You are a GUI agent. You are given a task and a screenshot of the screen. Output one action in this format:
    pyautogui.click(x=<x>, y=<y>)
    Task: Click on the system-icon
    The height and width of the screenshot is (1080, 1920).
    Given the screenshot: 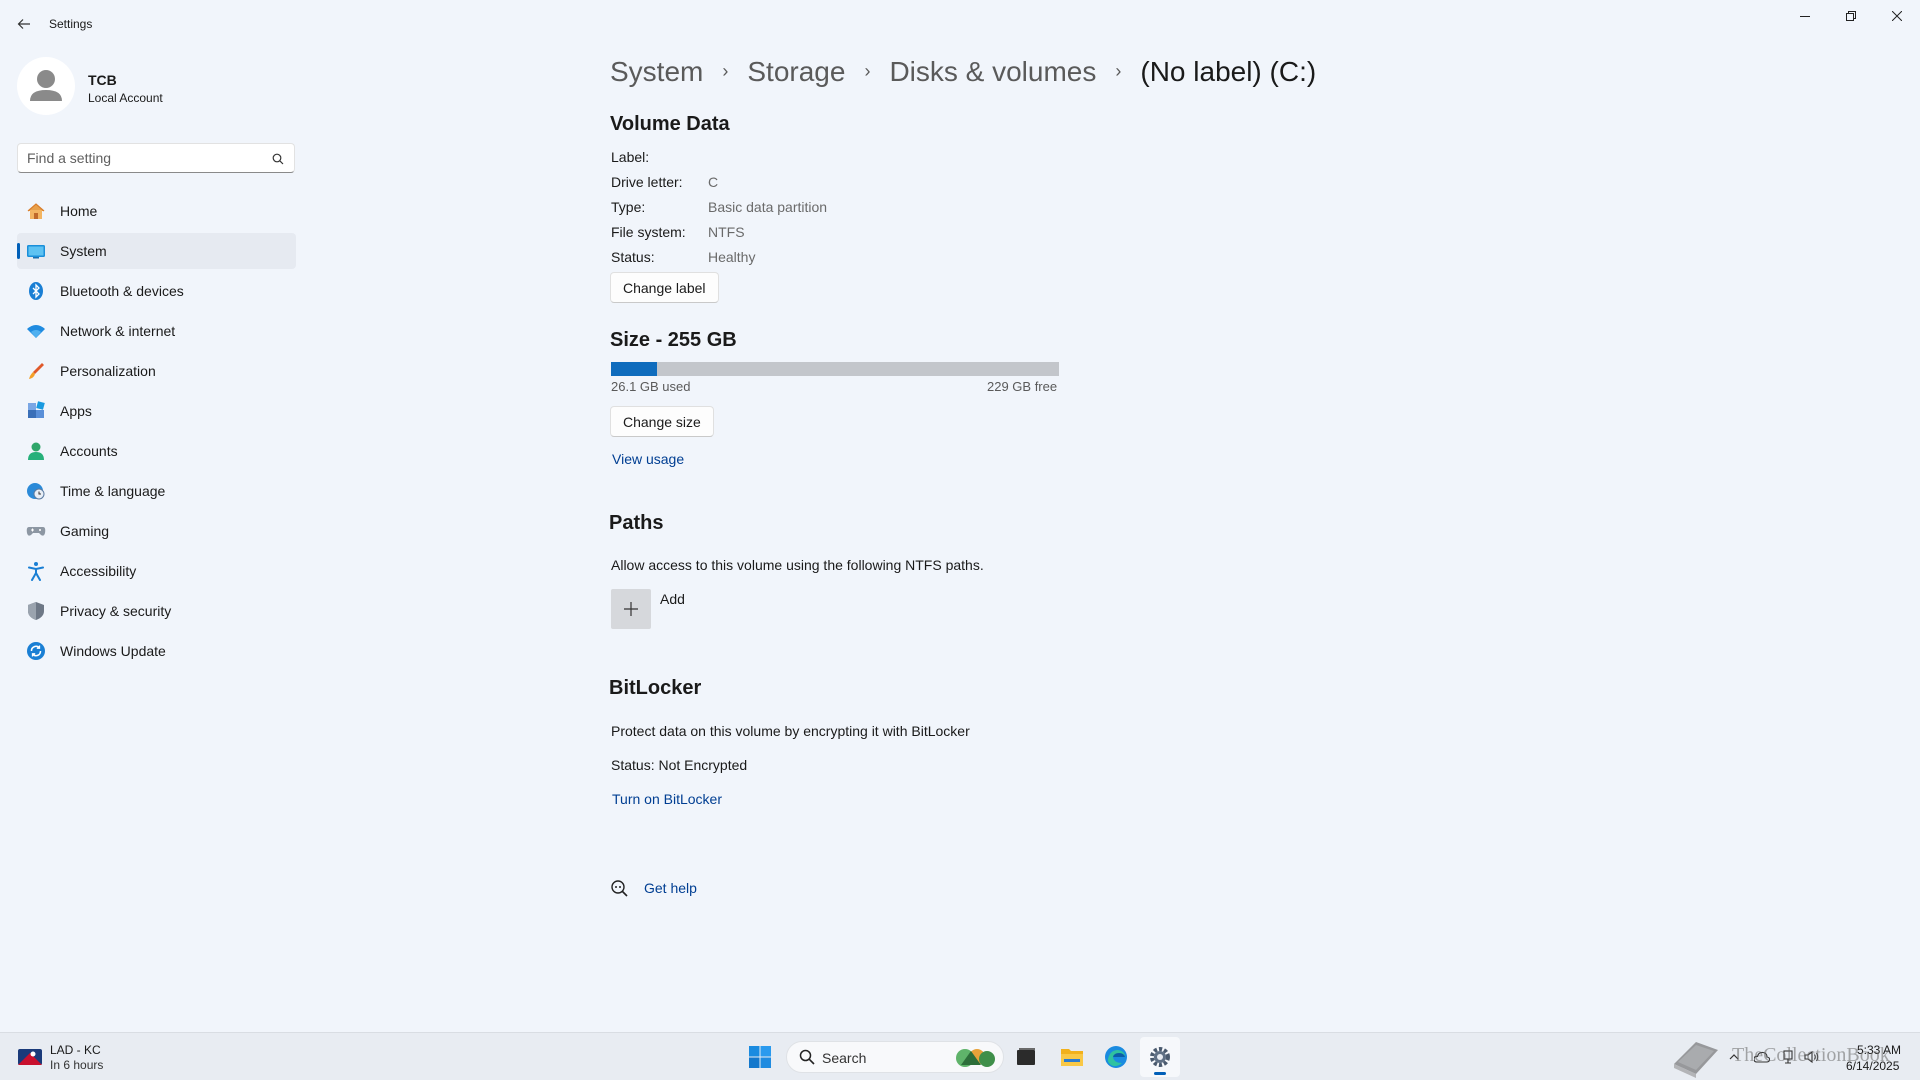 What is the action you would take?
    pyautogui.click(x=36, y=251)
    